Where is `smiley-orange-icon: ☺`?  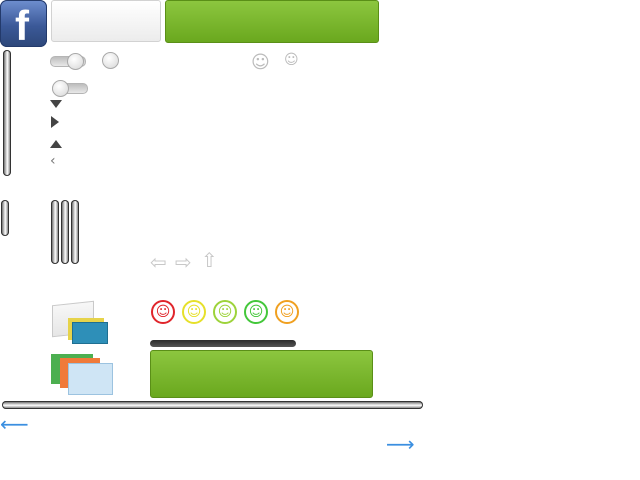 smiley-orange-icon: ☺ is located at coordinates (287, 312).